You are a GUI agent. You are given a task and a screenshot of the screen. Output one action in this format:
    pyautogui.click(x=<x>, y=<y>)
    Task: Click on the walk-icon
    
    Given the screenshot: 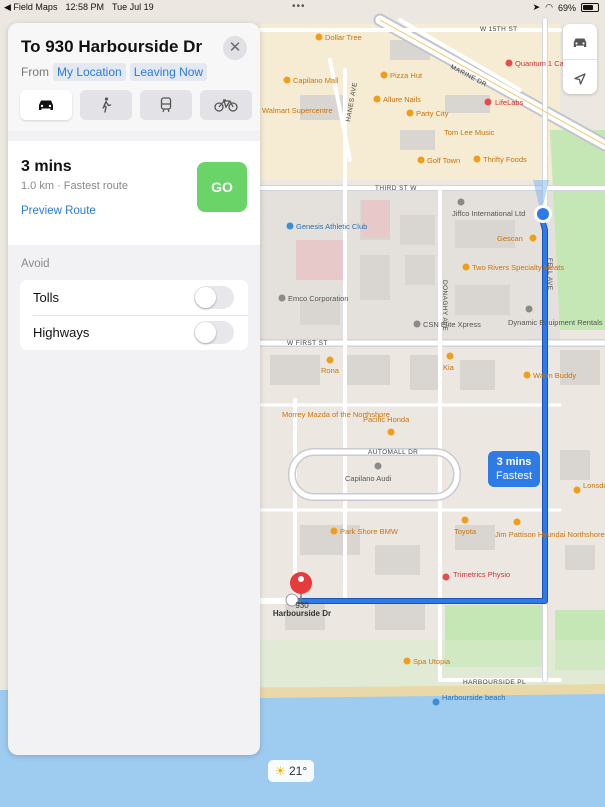 What is the action you would take?
    pyautogui.click(x=107, y=105)
    